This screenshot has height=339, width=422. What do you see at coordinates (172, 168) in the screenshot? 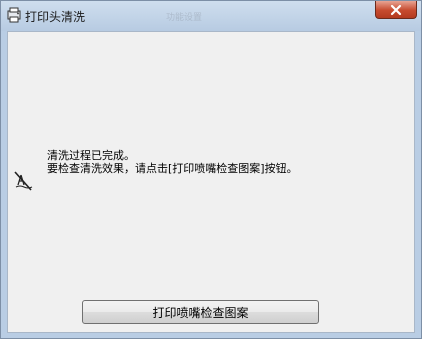
I see `message-line-2: 要检查清洗效果，请点击[打印喷嘴检查图案]按钮。` at bounding box center [172, 168].